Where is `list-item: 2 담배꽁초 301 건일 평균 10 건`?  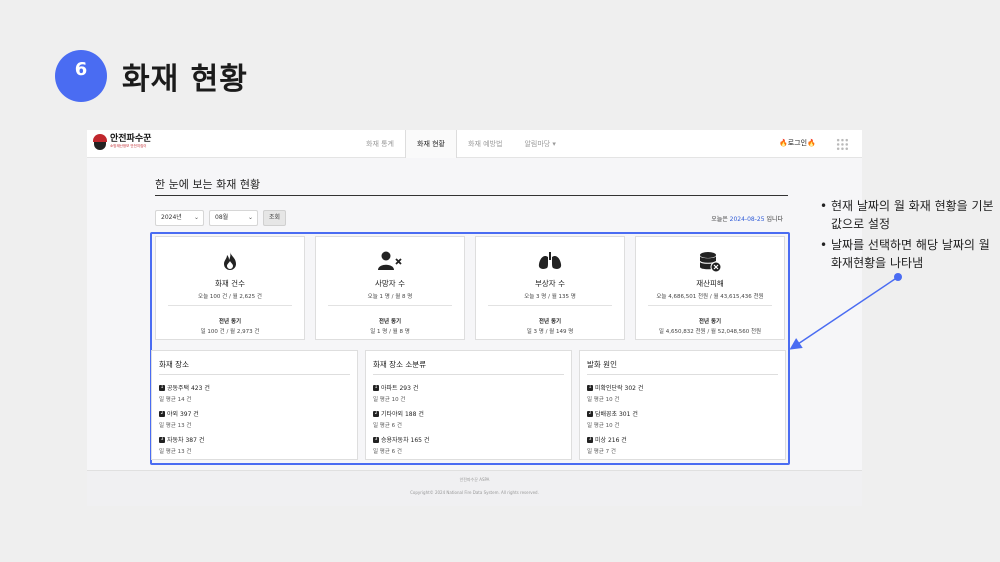 list-item: 2 담배꽁초 301 건일 평균 10 건 is located at coordinates (612, 419).